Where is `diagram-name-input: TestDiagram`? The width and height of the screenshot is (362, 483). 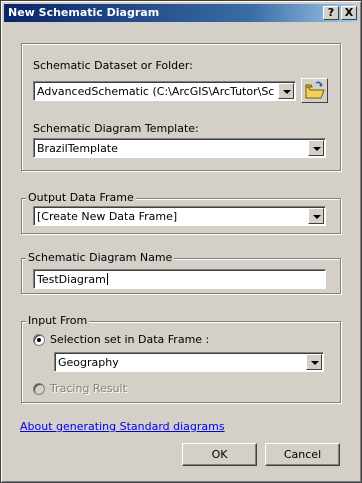 diagram-name-input: TestDiagram is located at coordinates (179, 279).